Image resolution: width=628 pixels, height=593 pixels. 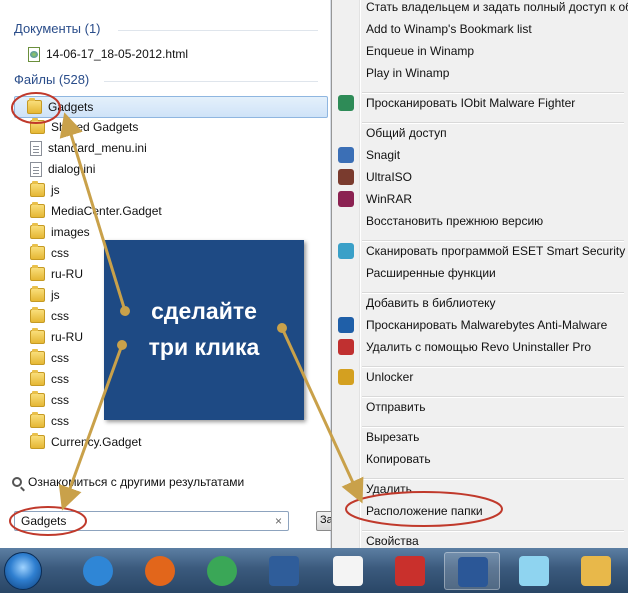 I want to click on font-viewer-icon, so click(x=348, y=571).